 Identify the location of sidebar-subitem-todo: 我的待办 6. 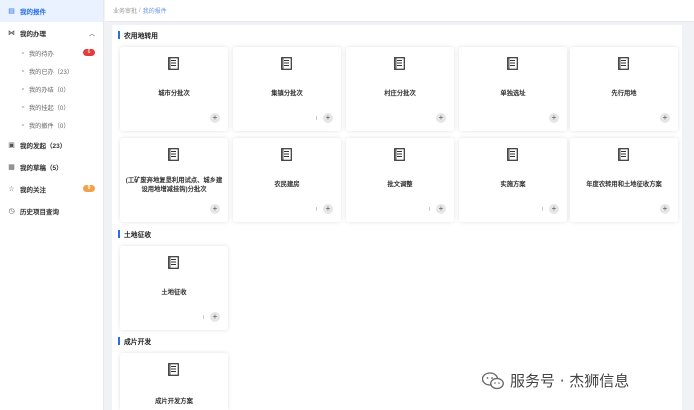
(51, 53).